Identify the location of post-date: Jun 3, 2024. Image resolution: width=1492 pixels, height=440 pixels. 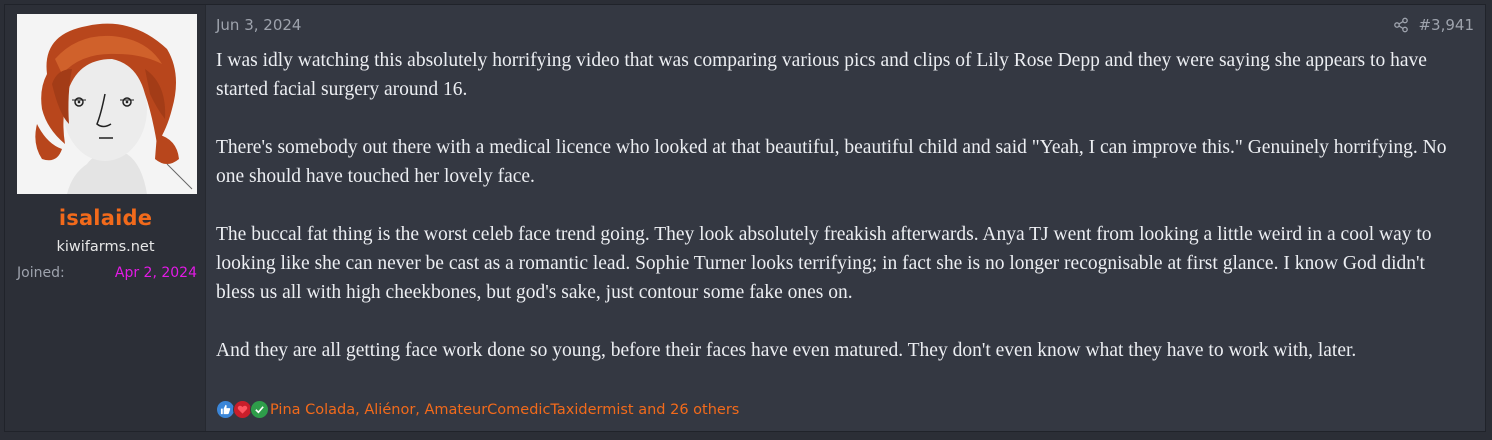
(258, 25).